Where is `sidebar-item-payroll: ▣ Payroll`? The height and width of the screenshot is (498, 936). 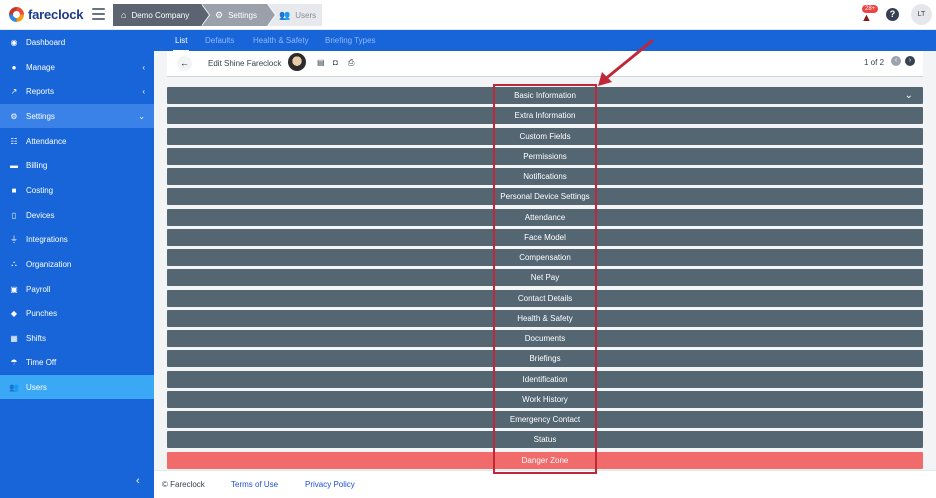
sidebar-item-payroll: ▣ Payroll is located at coordinates (77, 289).